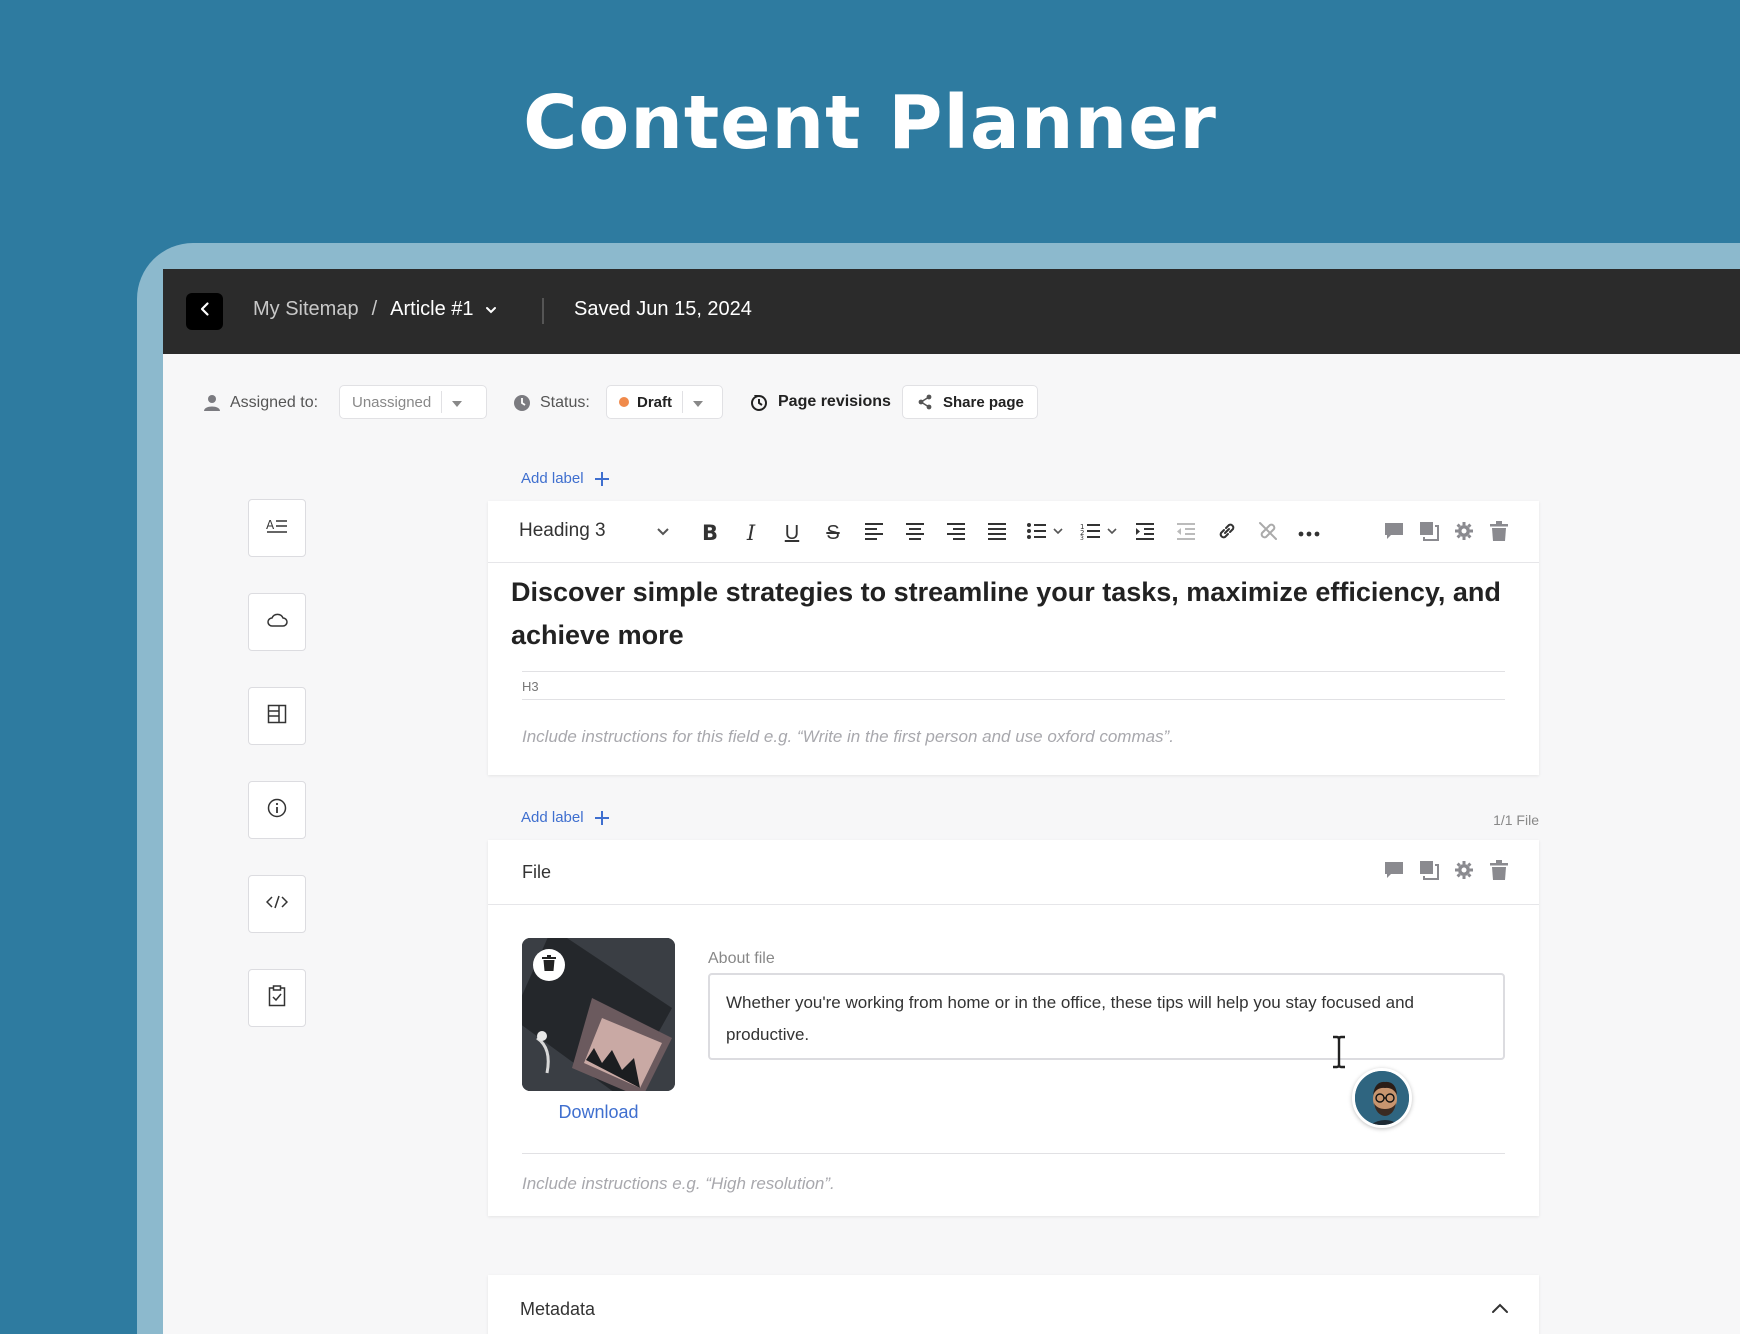  Describe the element at coordinates (1013, 872) in the screenshot. I see `file-card-header: File` at that location.